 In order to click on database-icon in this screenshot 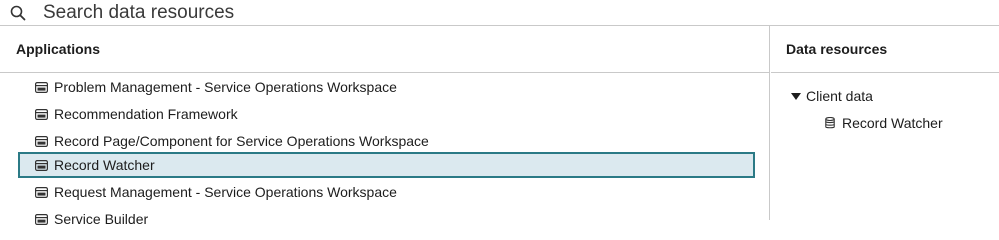, I will do `click(830, 123)`.